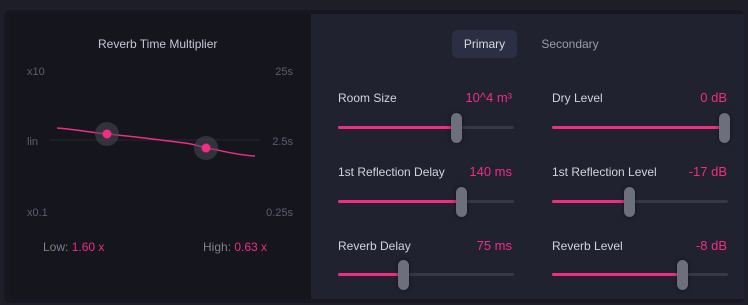 The image size is (748, 305). What do you see at coordinates (587, 246) in the screenshot?
I see `reverb-level-label: Reverb Level` at bounding box center [587, 246].